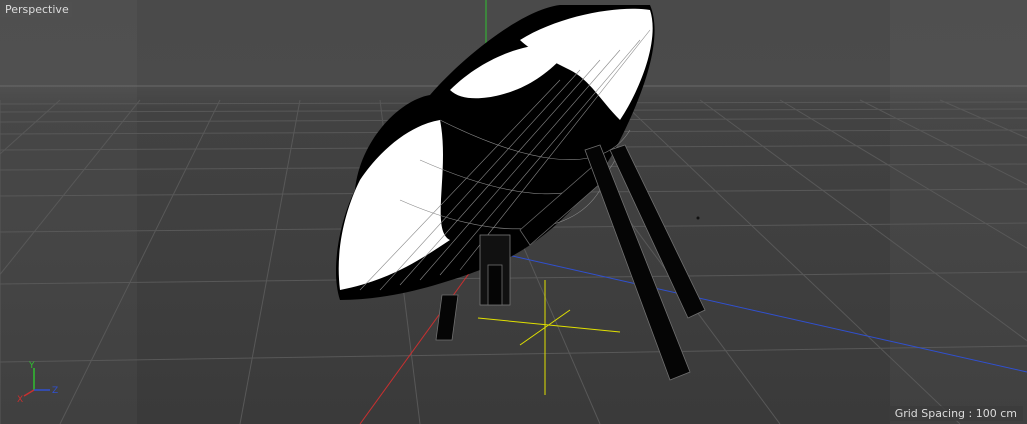 The height and width of the screenshot is (424, 1027). What do you see at coordinates (37, 9) in the screenshot?
I see `viewport-camera-label: Perspective` at bounding box center [37, 9].